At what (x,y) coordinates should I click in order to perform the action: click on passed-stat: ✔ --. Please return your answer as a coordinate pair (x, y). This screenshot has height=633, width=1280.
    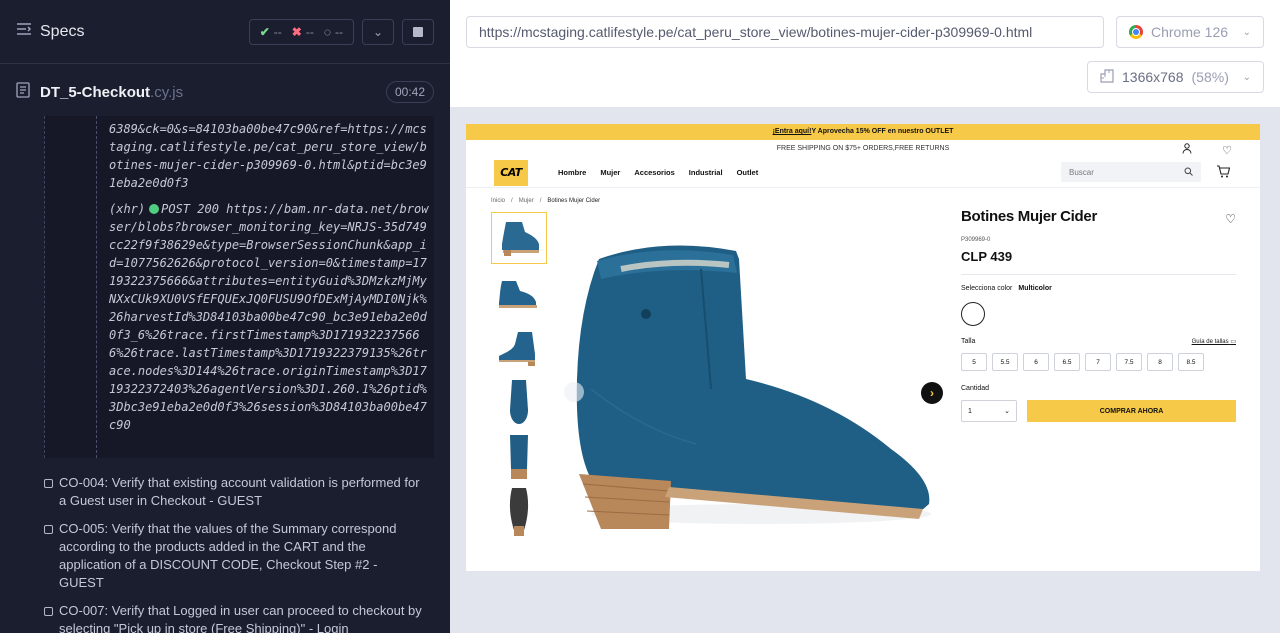
    Looking at the image, I should click on (270, 31).